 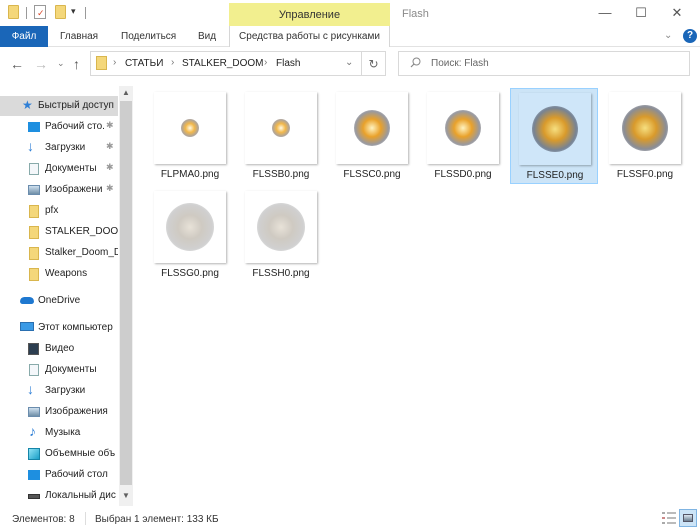 I want to click on expand-ribbon-icon: ⌄, so click(x=668, y=35).